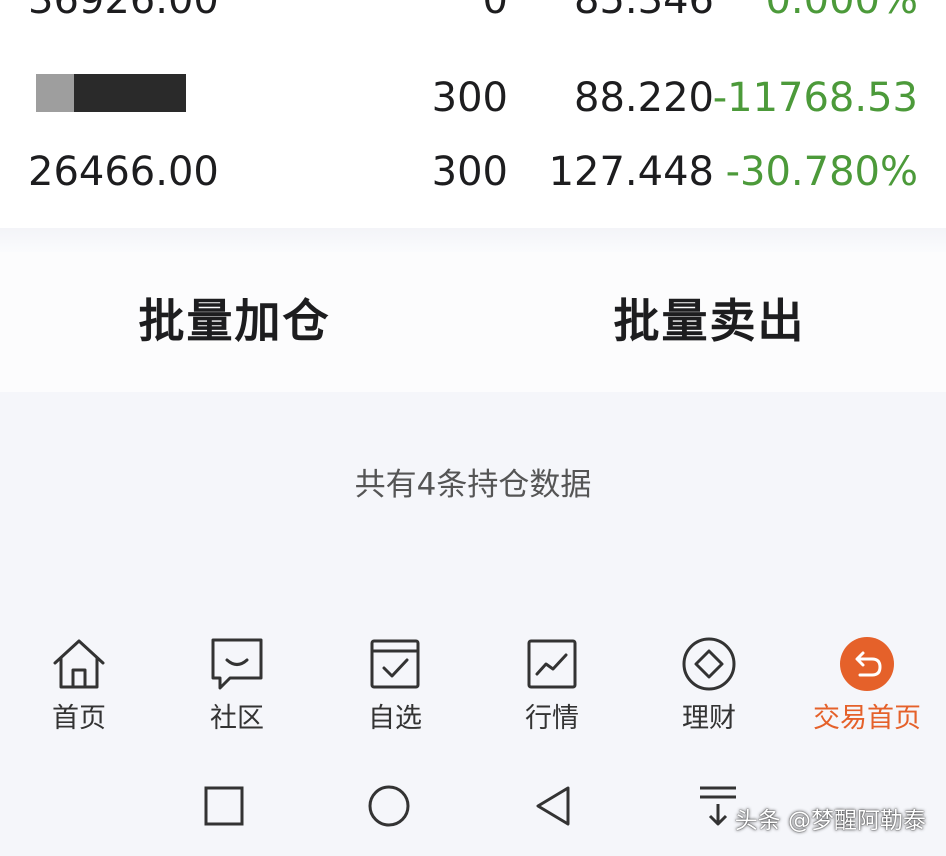 The width and height of the screenshot is (946, 856). What do you see at coordinates (473, 240) in the screenshot?
I see `section-divider` at bounding box center [473, 240].